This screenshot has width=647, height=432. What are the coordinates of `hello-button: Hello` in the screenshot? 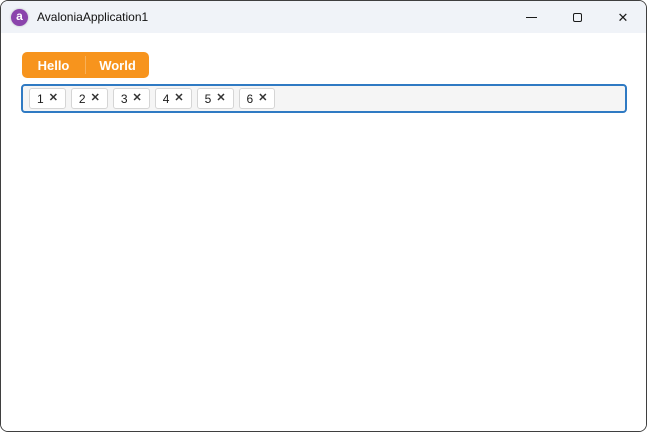 It's located at (53, 65).